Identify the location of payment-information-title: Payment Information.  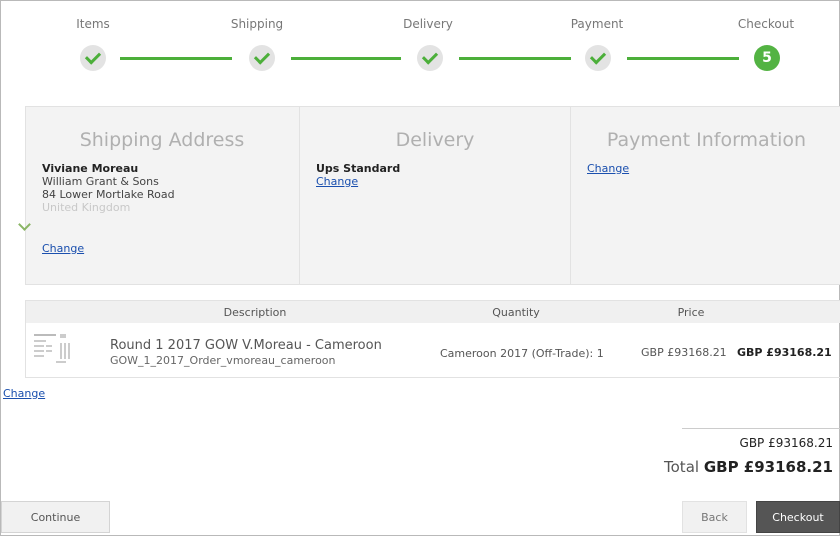
(706, 140).